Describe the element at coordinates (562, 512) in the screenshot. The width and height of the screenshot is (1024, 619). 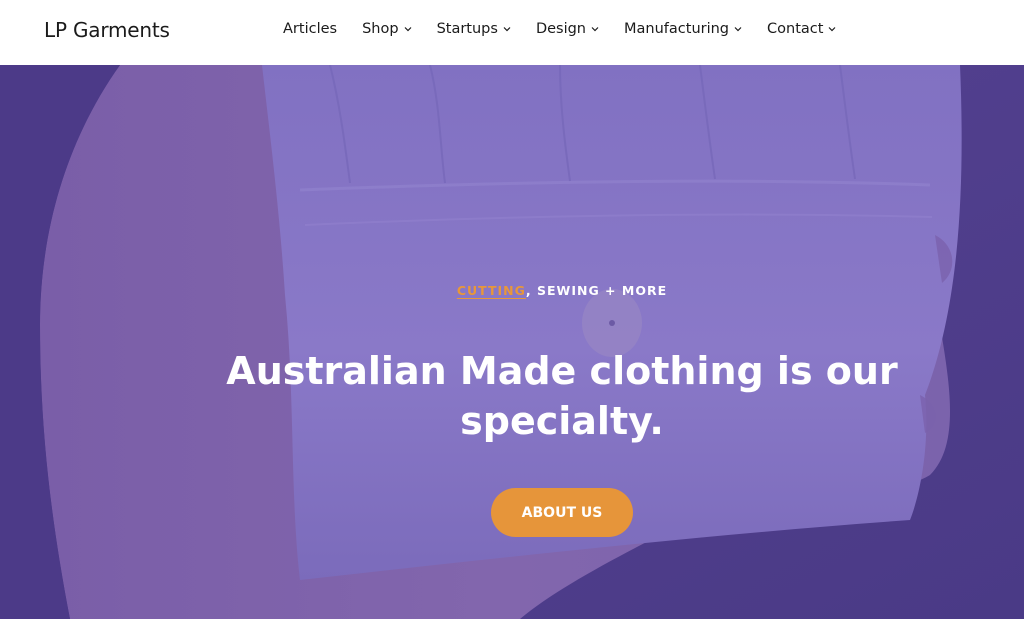
I see `about-us-button: ABOUT US` at that location.